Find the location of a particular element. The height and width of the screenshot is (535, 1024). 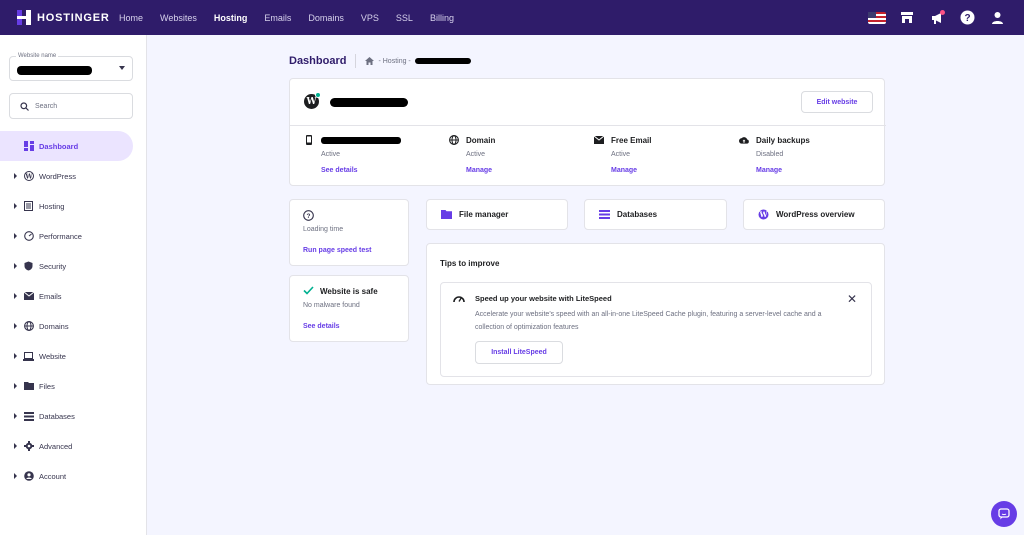

backups-manage-link: Manage is located at coordinates (769, 170).